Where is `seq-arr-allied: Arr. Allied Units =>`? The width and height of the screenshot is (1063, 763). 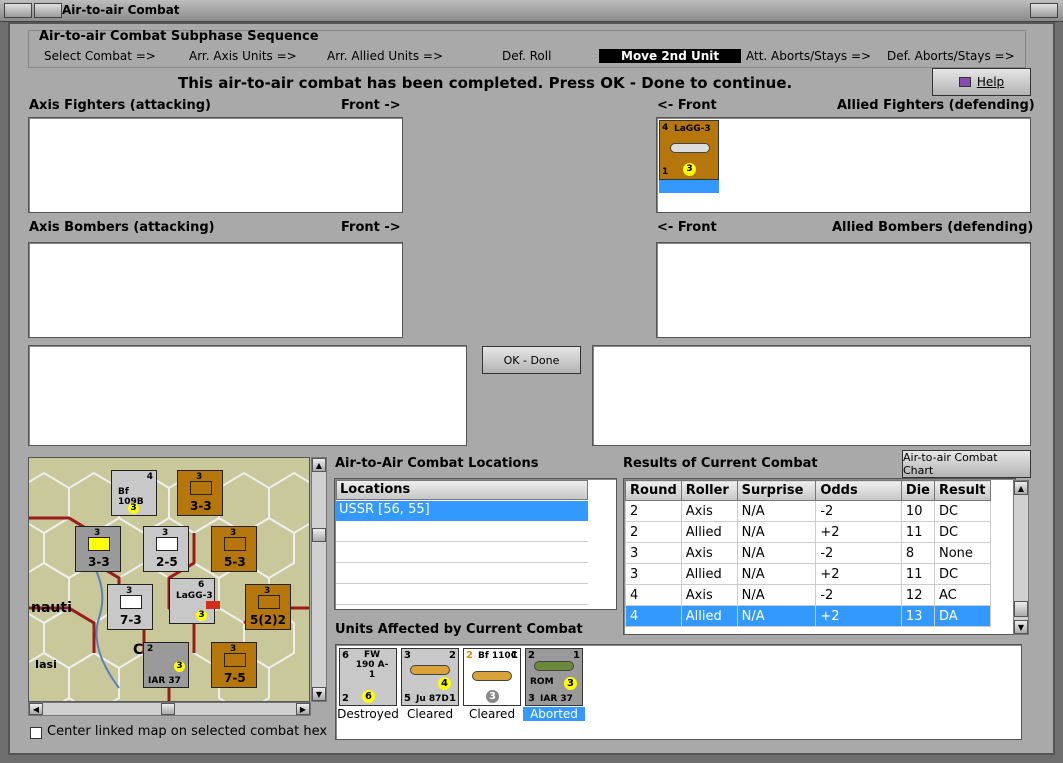
seq-arr-allied: Arr. Allied Units => is located at coordinates (385, 56).